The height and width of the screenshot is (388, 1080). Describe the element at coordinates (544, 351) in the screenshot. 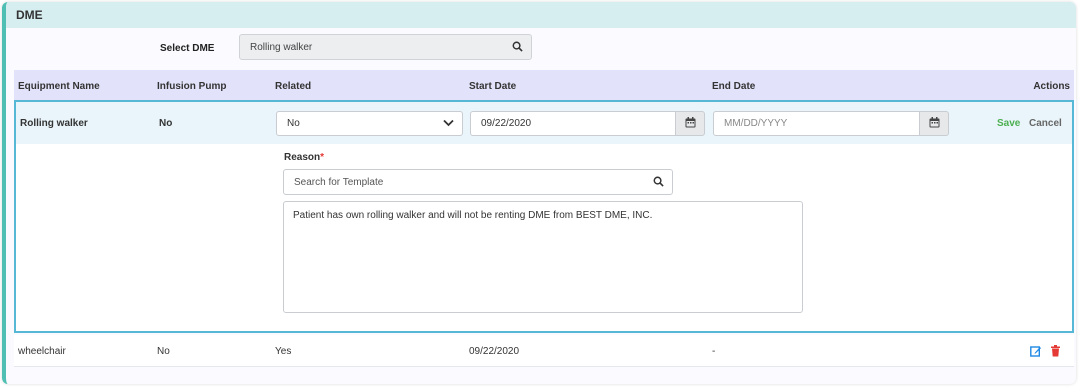

I see `table-row: wheelchair No Yes 09/22/2020 -` at that location.